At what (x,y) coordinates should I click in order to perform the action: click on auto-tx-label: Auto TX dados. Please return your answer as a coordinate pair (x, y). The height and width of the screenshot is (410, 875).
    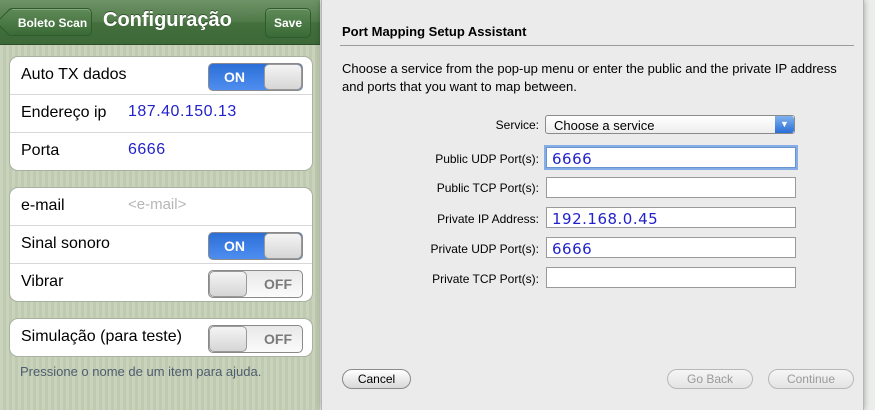
    Looking at the image, I should click on (74, 74).